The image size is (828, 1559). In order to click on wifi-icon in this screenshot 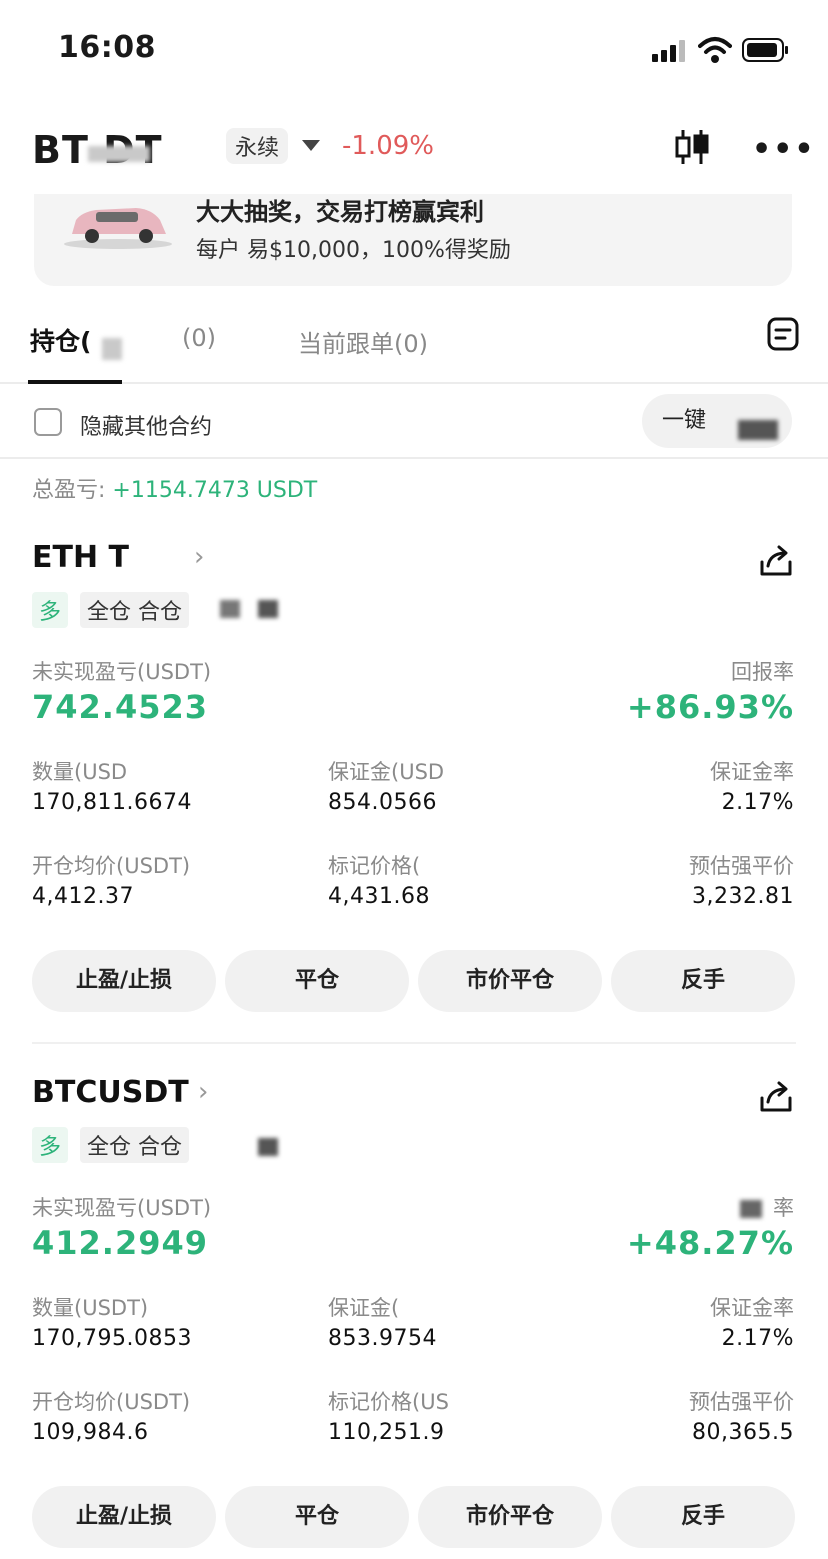, I will do `click(715, 50)`.